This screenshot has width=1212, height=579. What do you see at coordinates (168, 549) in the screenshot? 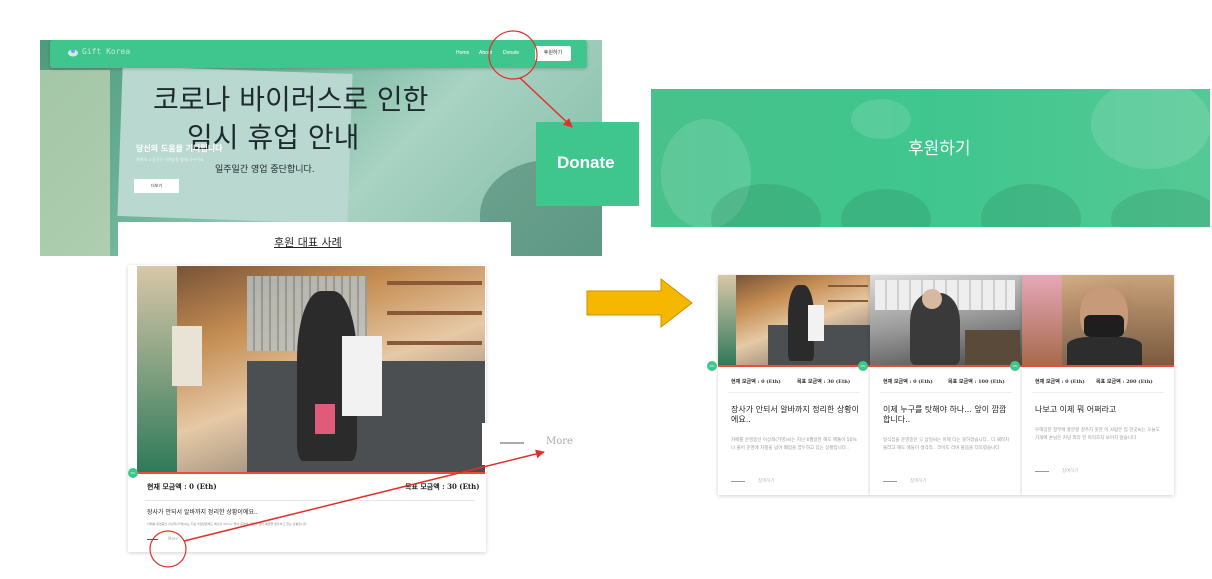
I see `annotation-circle-more` at bounding box center [168, 549].